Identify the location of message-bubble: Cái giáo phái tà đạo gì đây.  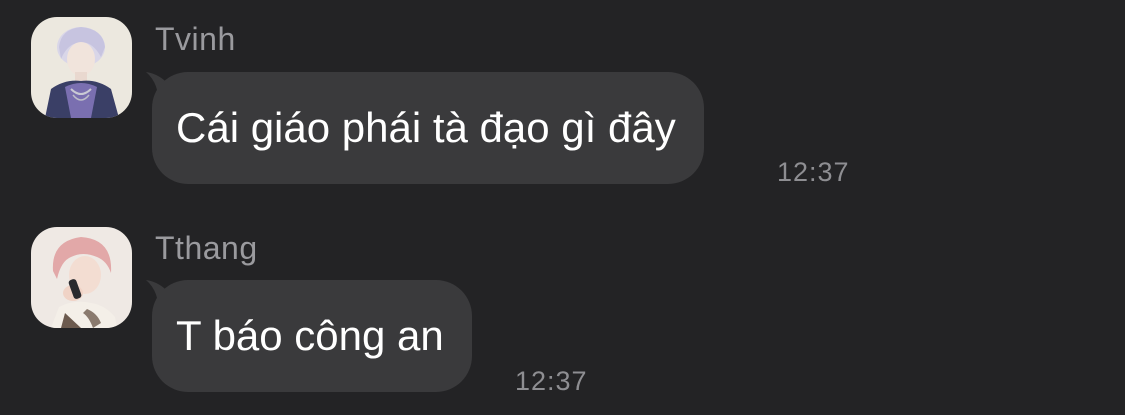
(425, 128).